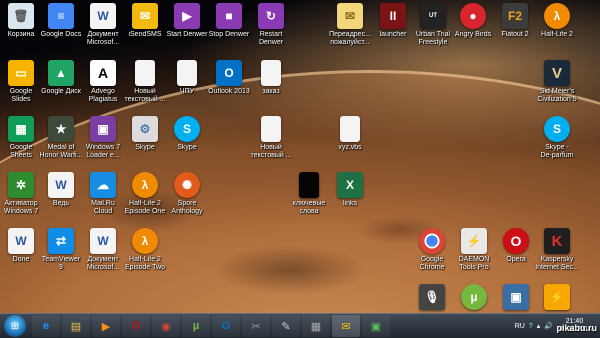 The image size is (600, 338). I want to click on desktop-icon-xyz-vbs: xyz.vbs, so click(350, 134).